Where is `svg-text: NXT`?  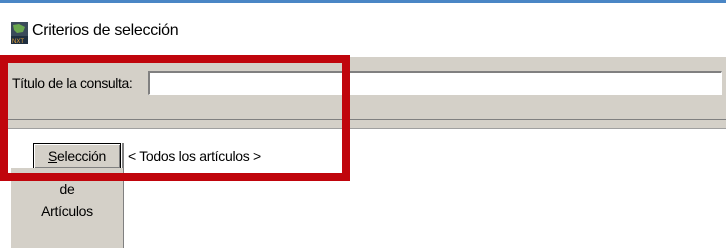
svg-text: NXT is located at coordinates (18, 41).